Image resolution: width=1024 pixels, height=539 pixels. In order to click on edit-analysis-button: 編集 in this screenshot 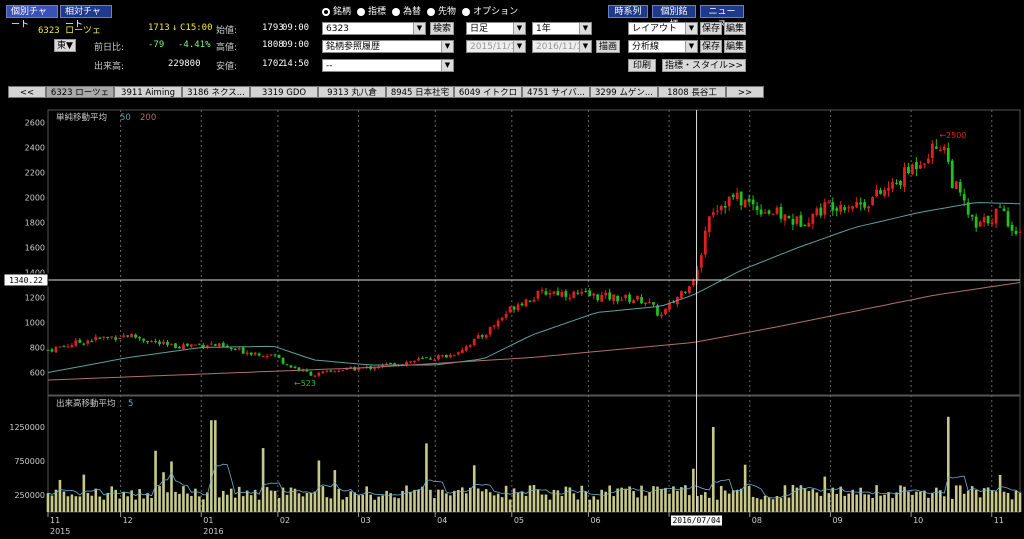, I will do `click(735, 46)`.